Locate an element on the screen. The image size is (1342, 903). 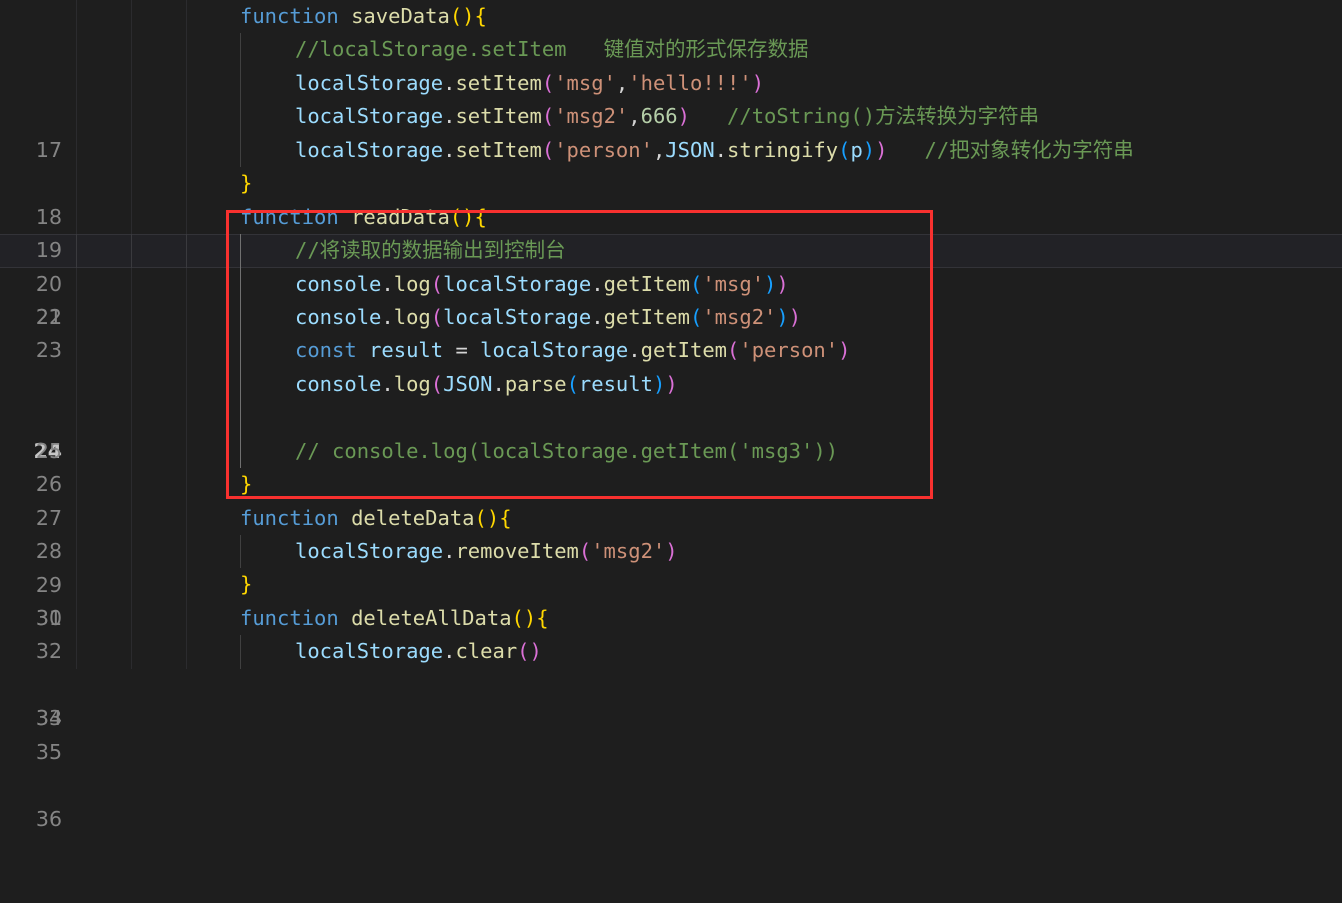
code-text: function deleteAllData(){ is located at coordinates (394, 618).